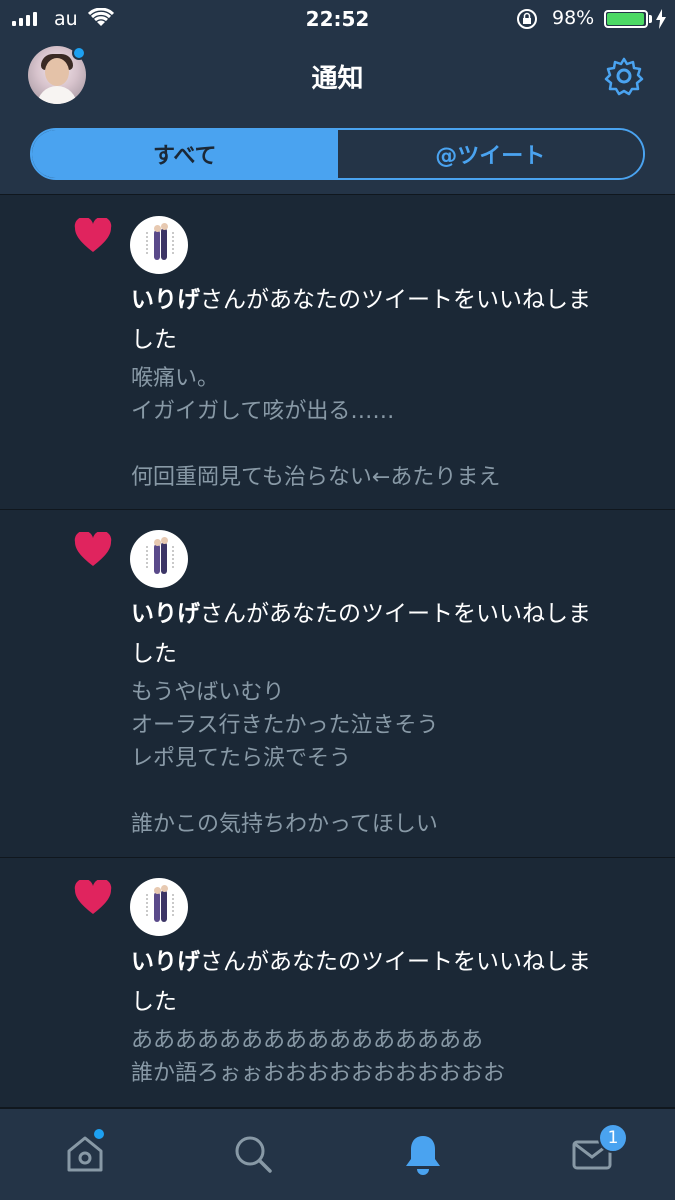 The height and width of the screenshot is (1200, 675). What do you see at coordinates (337, 19) in the screenshot?
I see `status-bar: au 22:52 98%` at bounding box center [337, 19].